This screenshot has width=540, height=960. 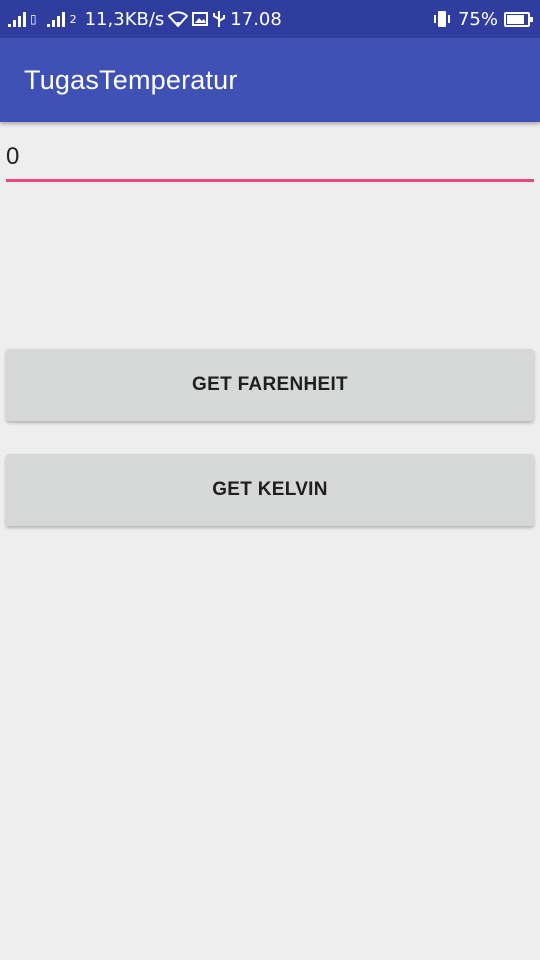 I want to click on sim-icon: ▯, so click(x=33, y=19).